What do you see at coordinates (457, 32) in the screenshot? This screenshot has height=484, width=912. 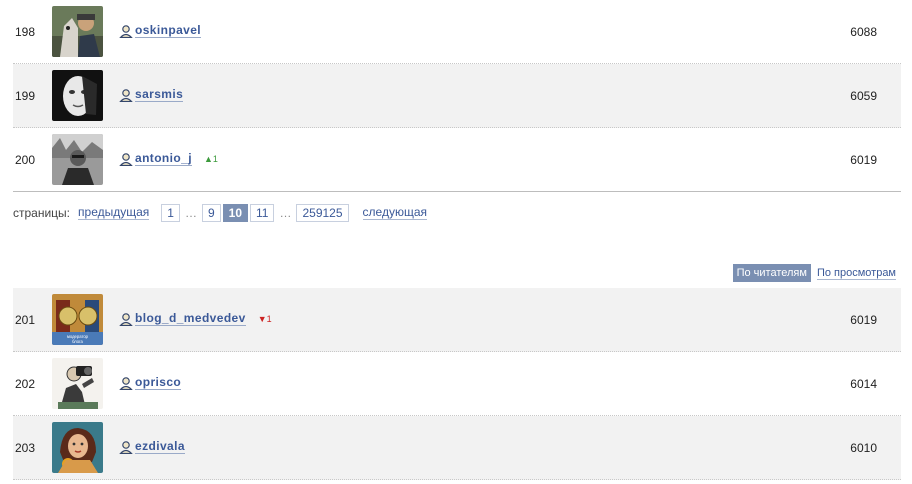 I see `table-row: 198 oskinpavel 6088` at bounding box center [457, 32].